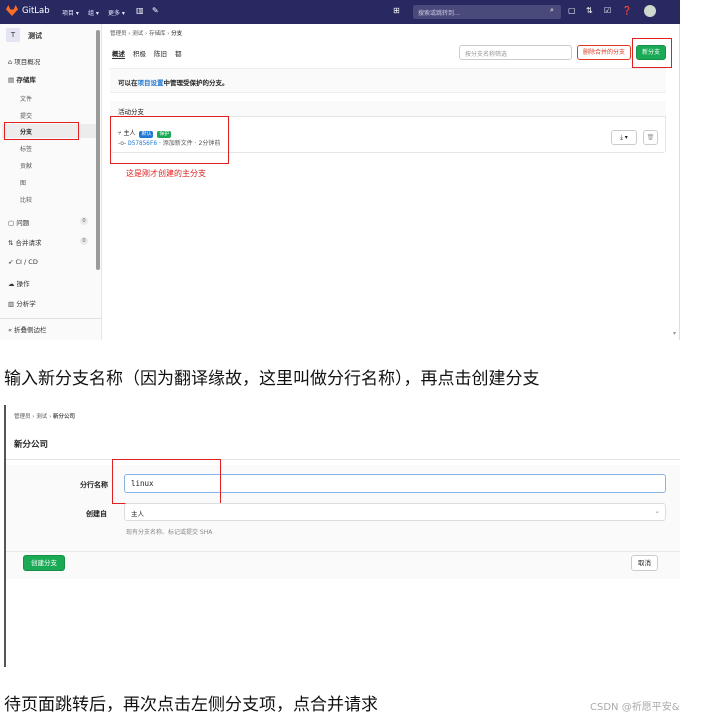  I want to click on merge-request-icon: ⇅, so click(589, 10).